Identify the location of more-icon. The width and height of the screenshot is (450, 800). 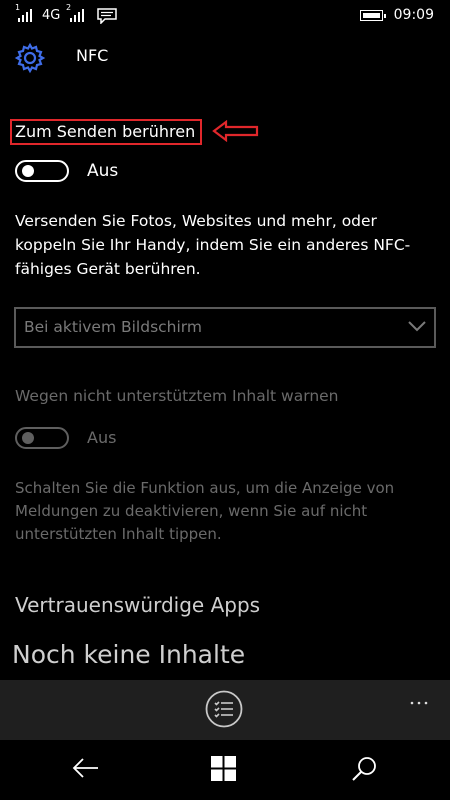
(419, 700).